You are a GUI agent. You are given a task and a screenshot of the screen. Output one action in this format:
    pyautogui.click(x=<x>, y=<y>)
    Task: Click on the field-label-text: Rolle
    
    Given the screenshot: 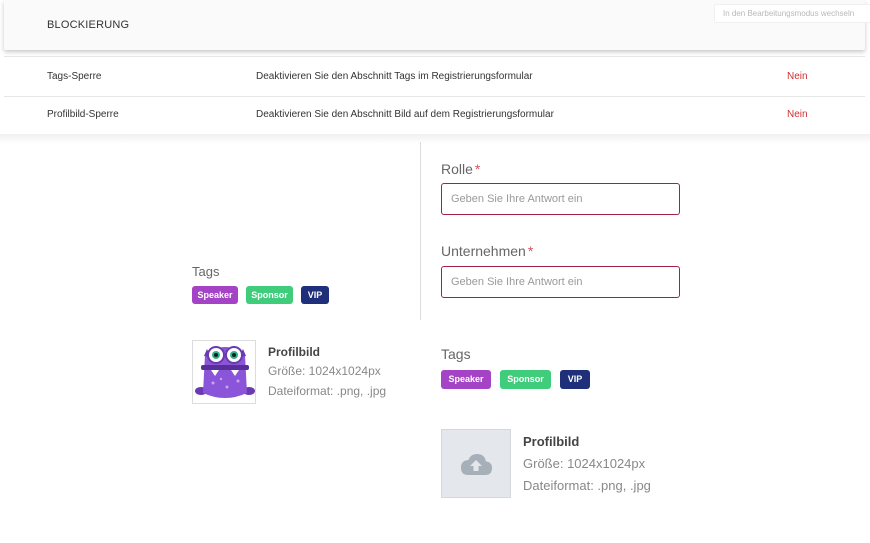 What is the action you would take?
    pyautogui.click(x=457, y=169)
    